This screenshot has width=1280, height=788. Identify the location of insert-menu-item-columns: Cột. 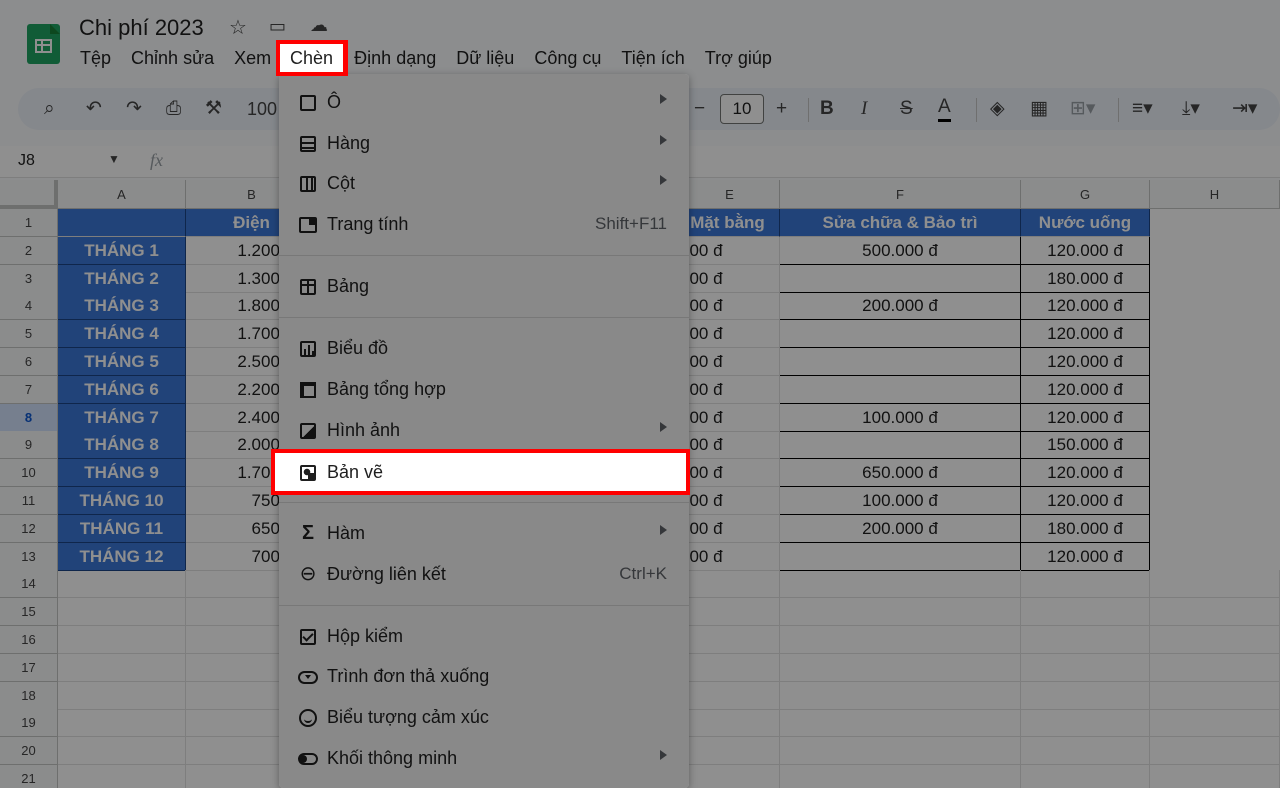
(484, 183).